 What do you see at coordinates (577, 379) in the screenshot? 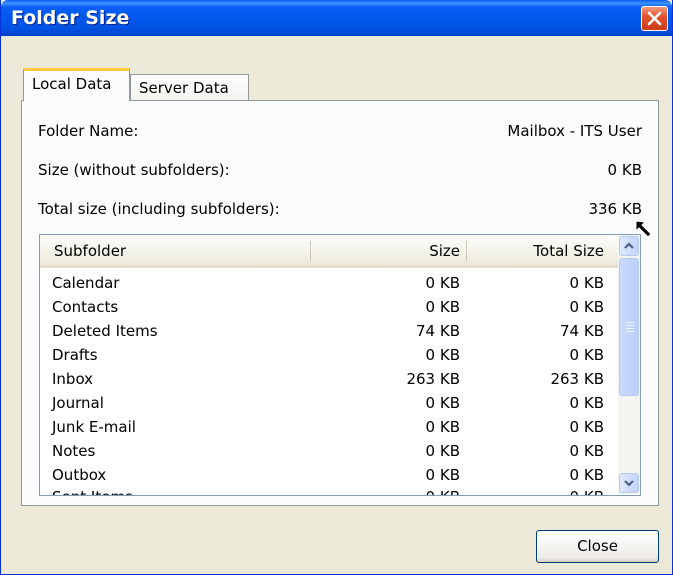
I see `row-total-size: 263 KB` at bounding box center [577, 379].